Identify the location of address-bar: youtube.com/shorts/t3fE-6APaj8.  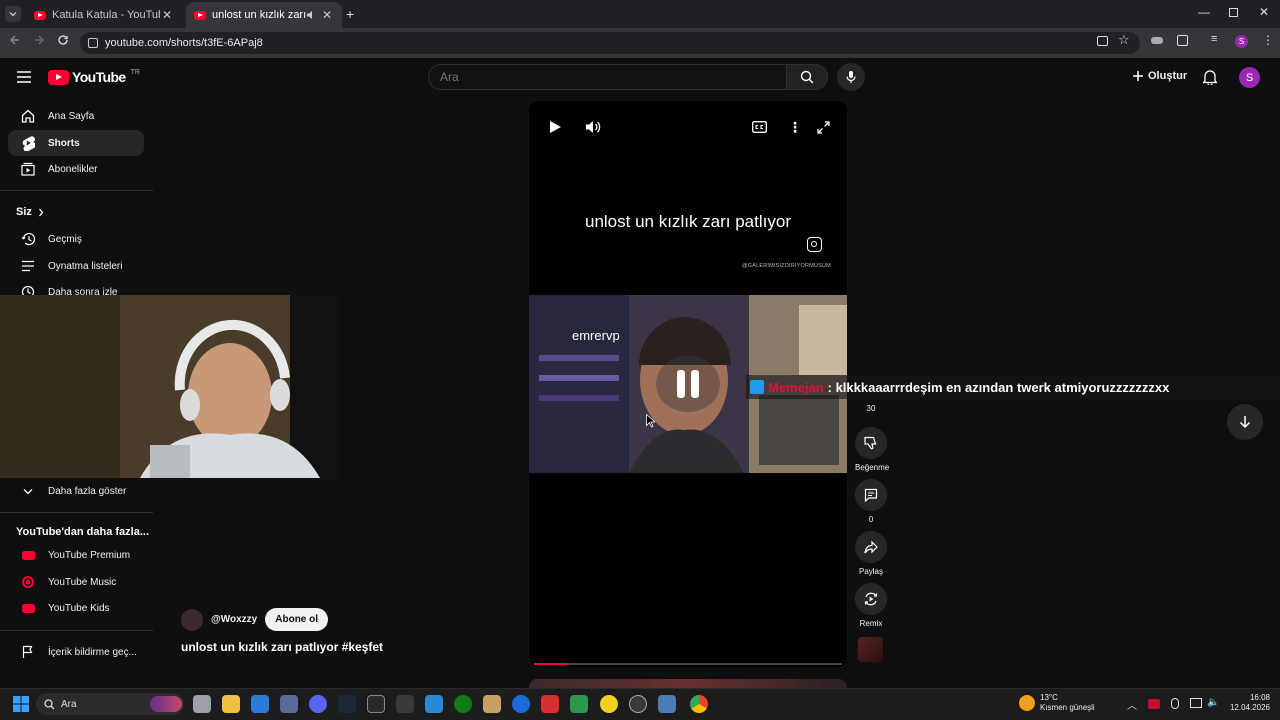
(610, 43).